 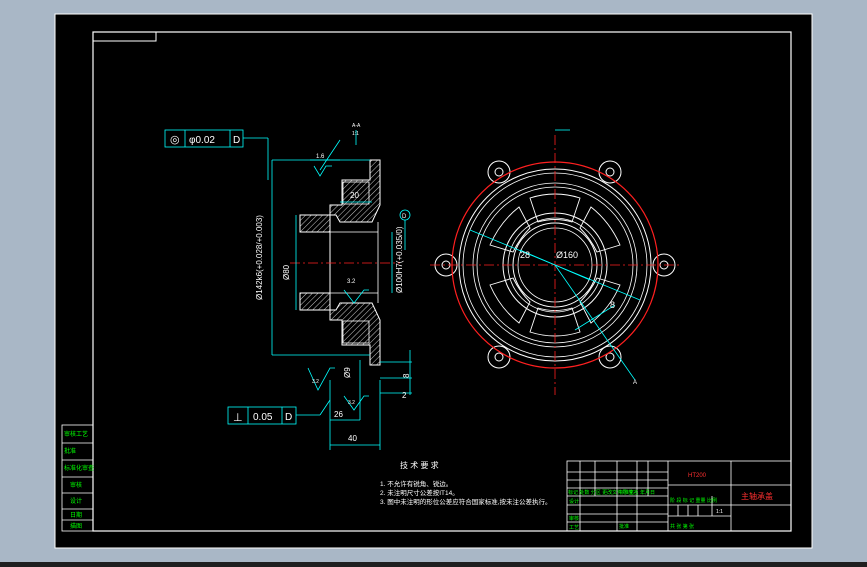 What do you see at coordinates (635, 383) in the screenshot?
I see `leader-a: A` at bounding box center [635, 383].